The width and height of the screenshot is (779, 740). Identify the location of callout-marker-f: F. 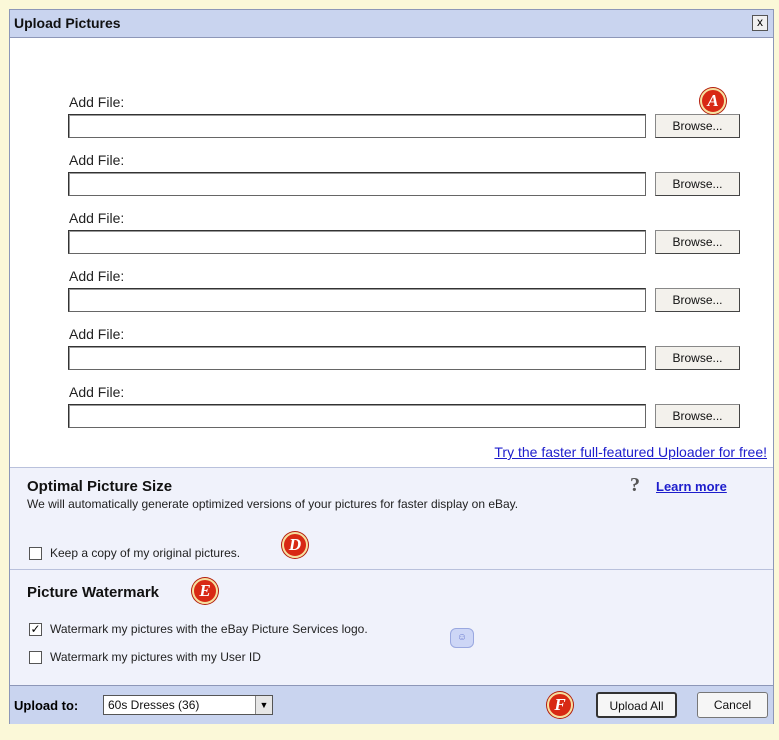
(560, 705).